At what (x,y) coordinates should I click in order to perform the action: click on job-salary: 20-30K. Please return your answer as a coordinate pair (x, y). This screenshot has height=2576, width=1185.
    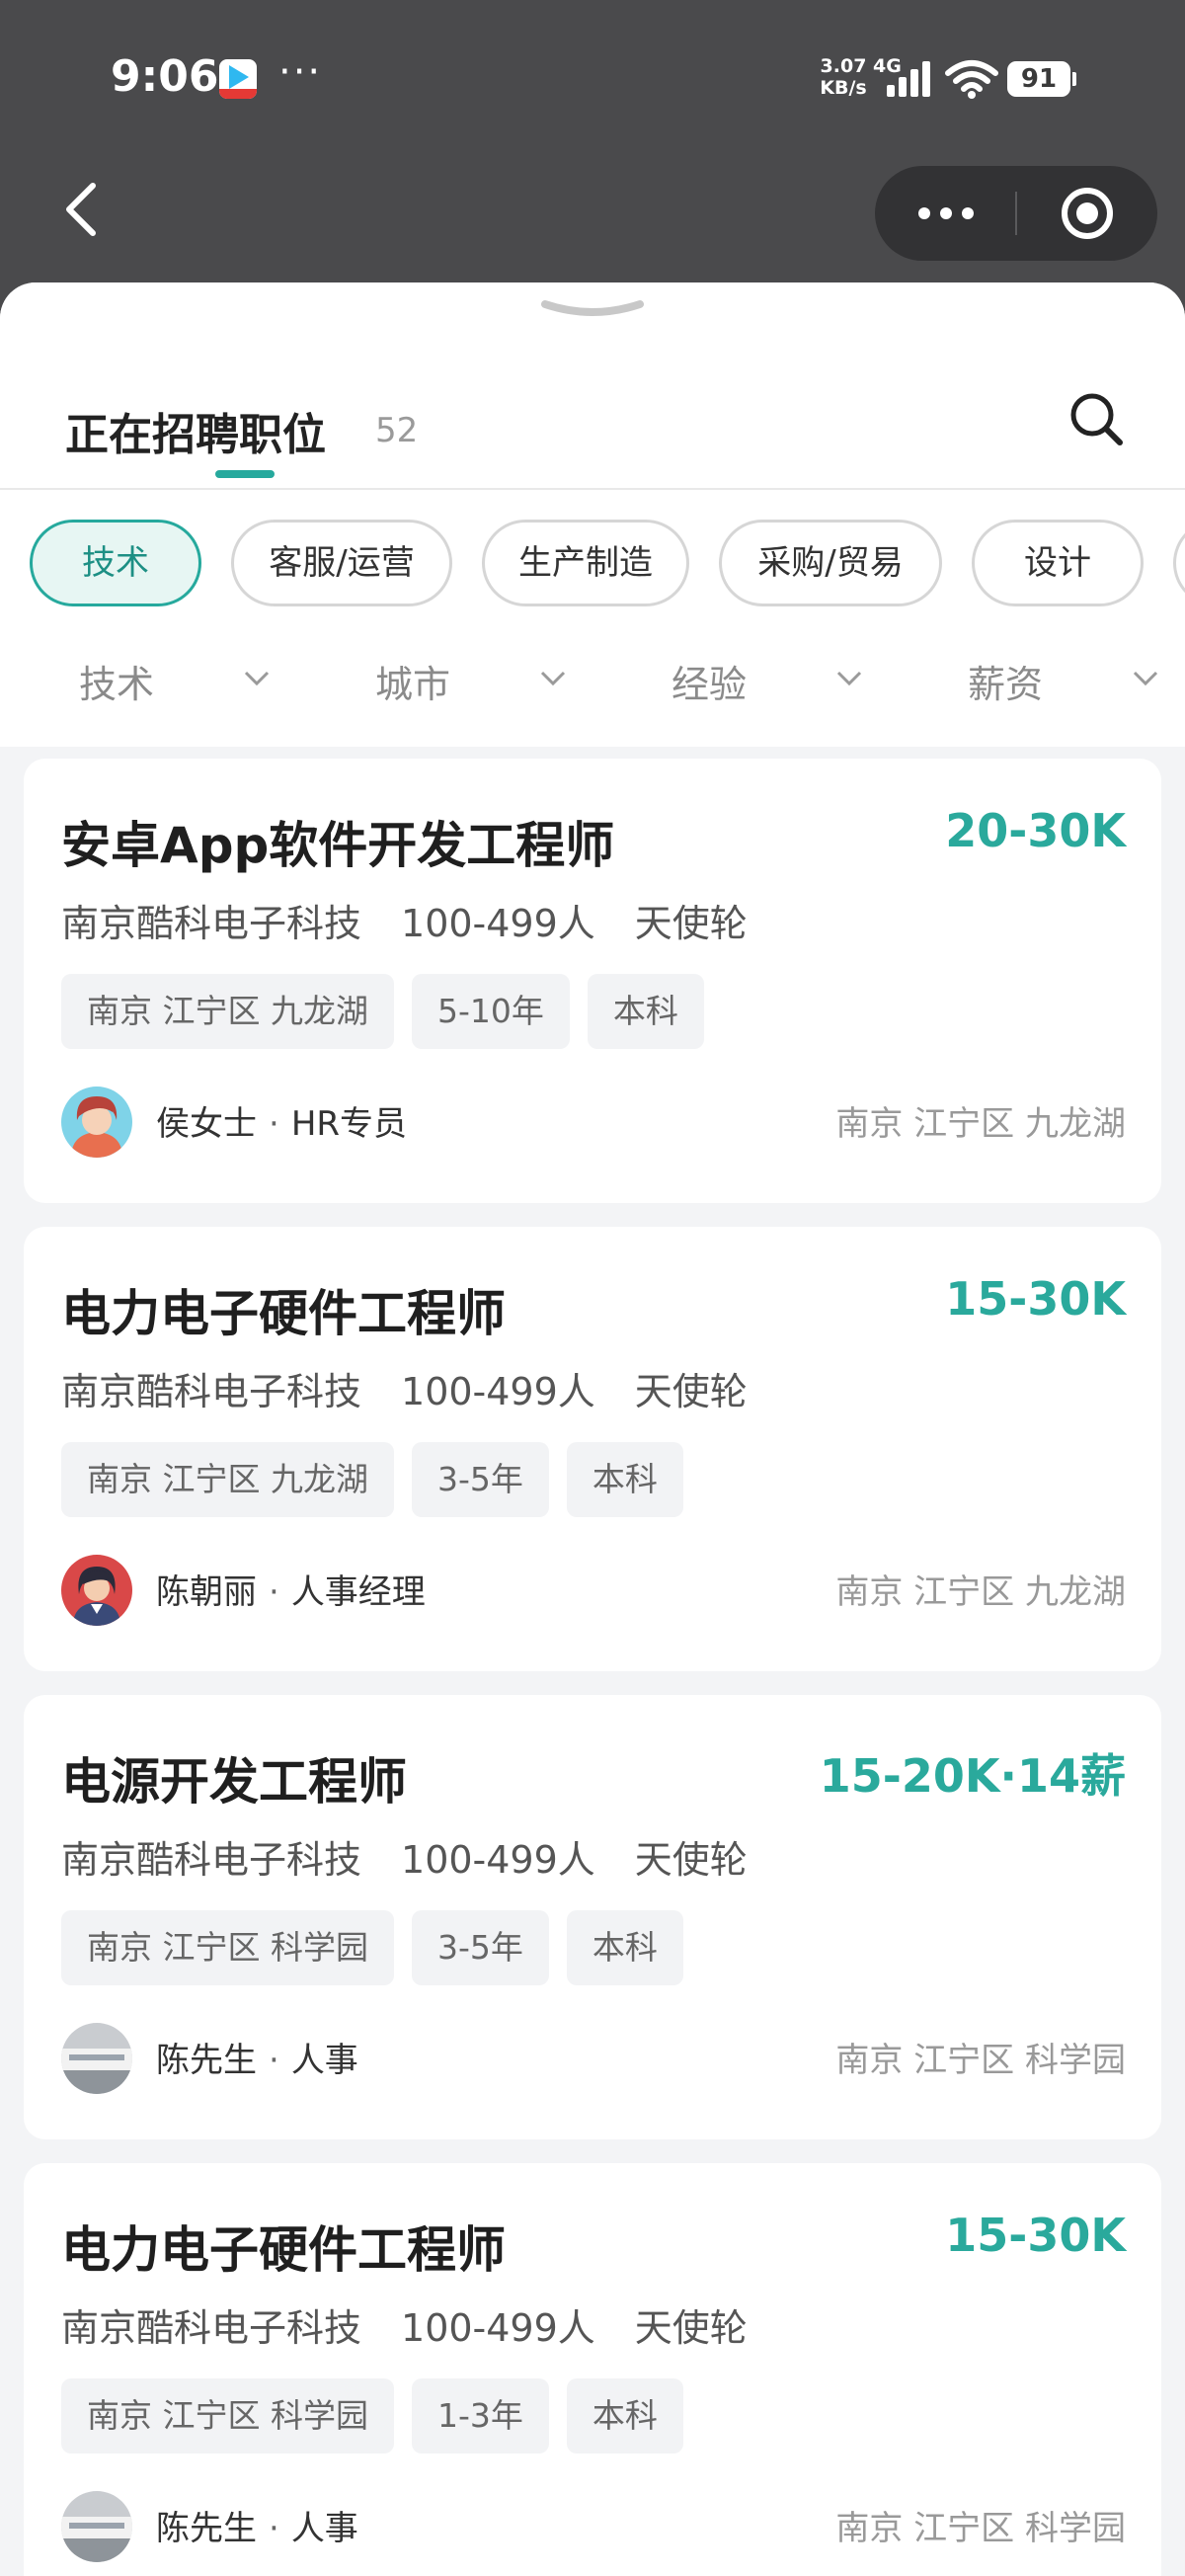
    Looking at the image, I should click on (1035, 830).